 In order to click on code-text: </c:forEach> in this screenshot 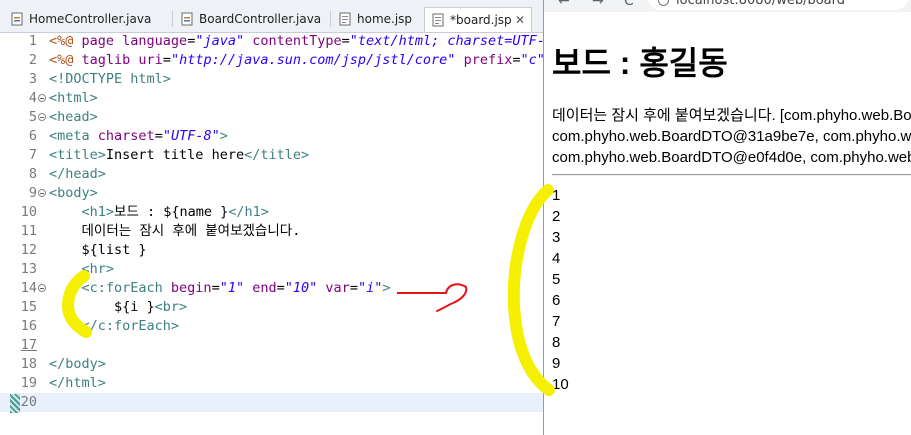, I will do `click(114, 326)`.